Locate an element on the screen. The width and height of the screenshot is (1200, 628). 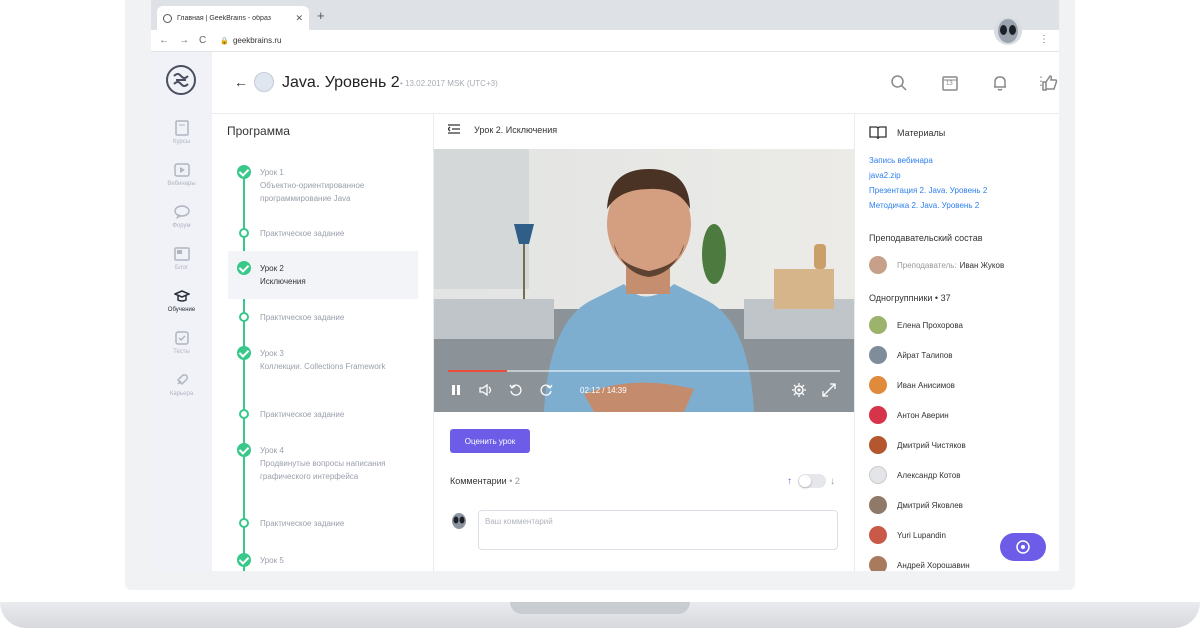
sidebar-item-label: Курсы is located at coordinates (181, 142).